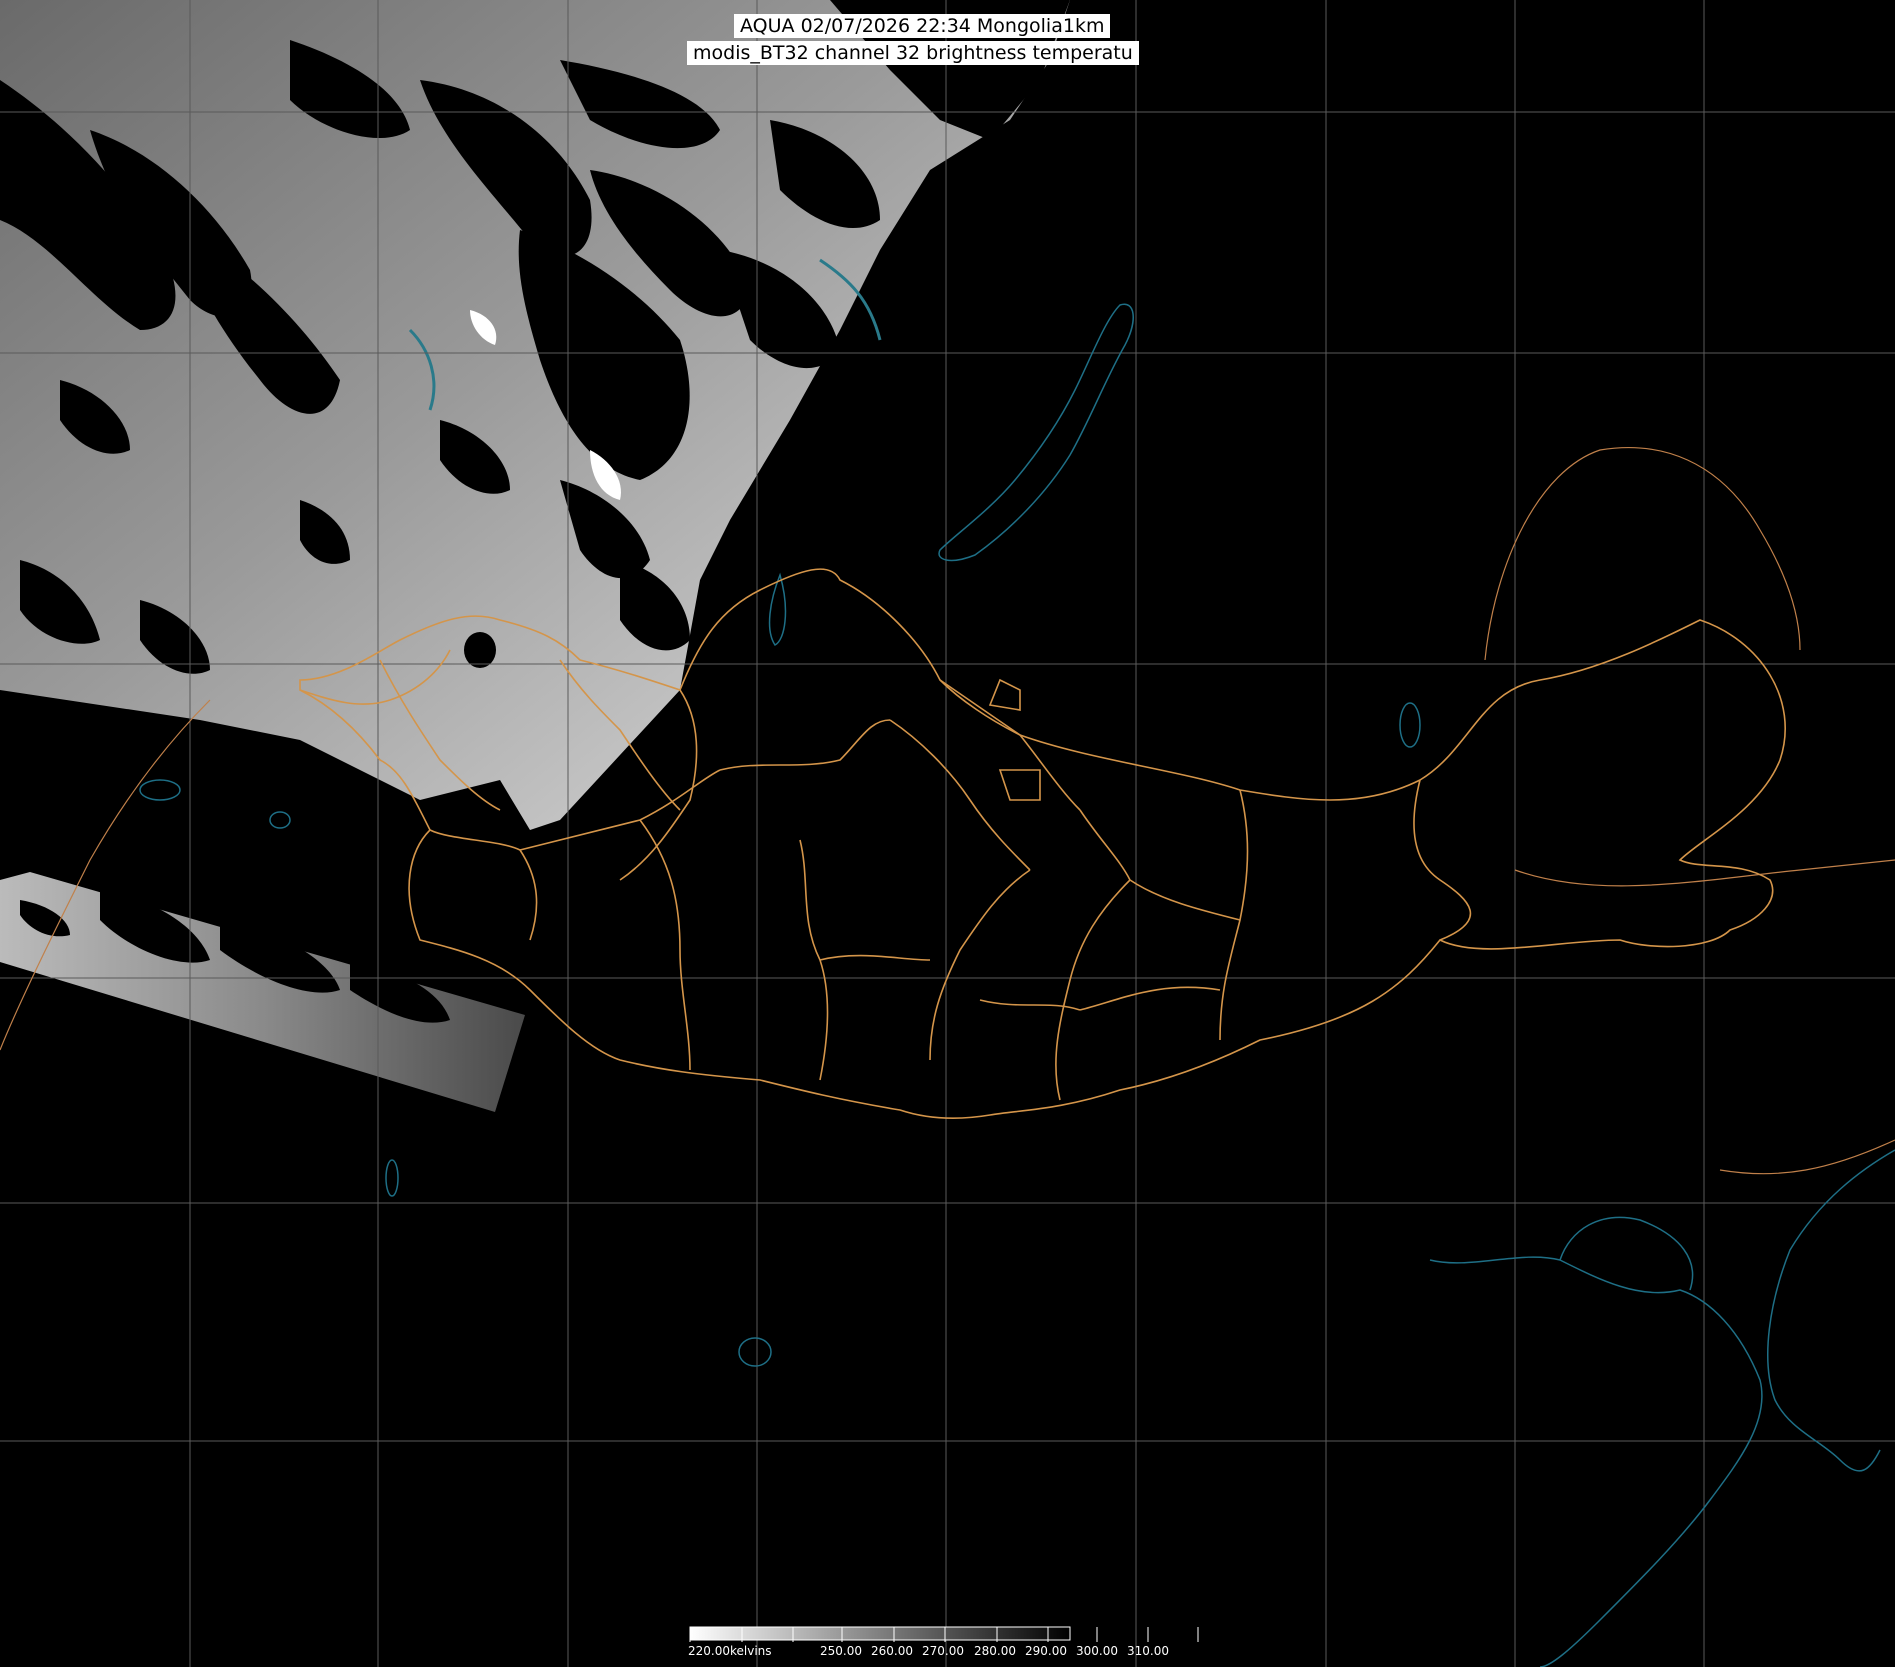  What do you see at coordinates (943, 1651) in the screenshot?
I see `colorbar-tick-270: 270.00` at bounding box center [943, 1651].